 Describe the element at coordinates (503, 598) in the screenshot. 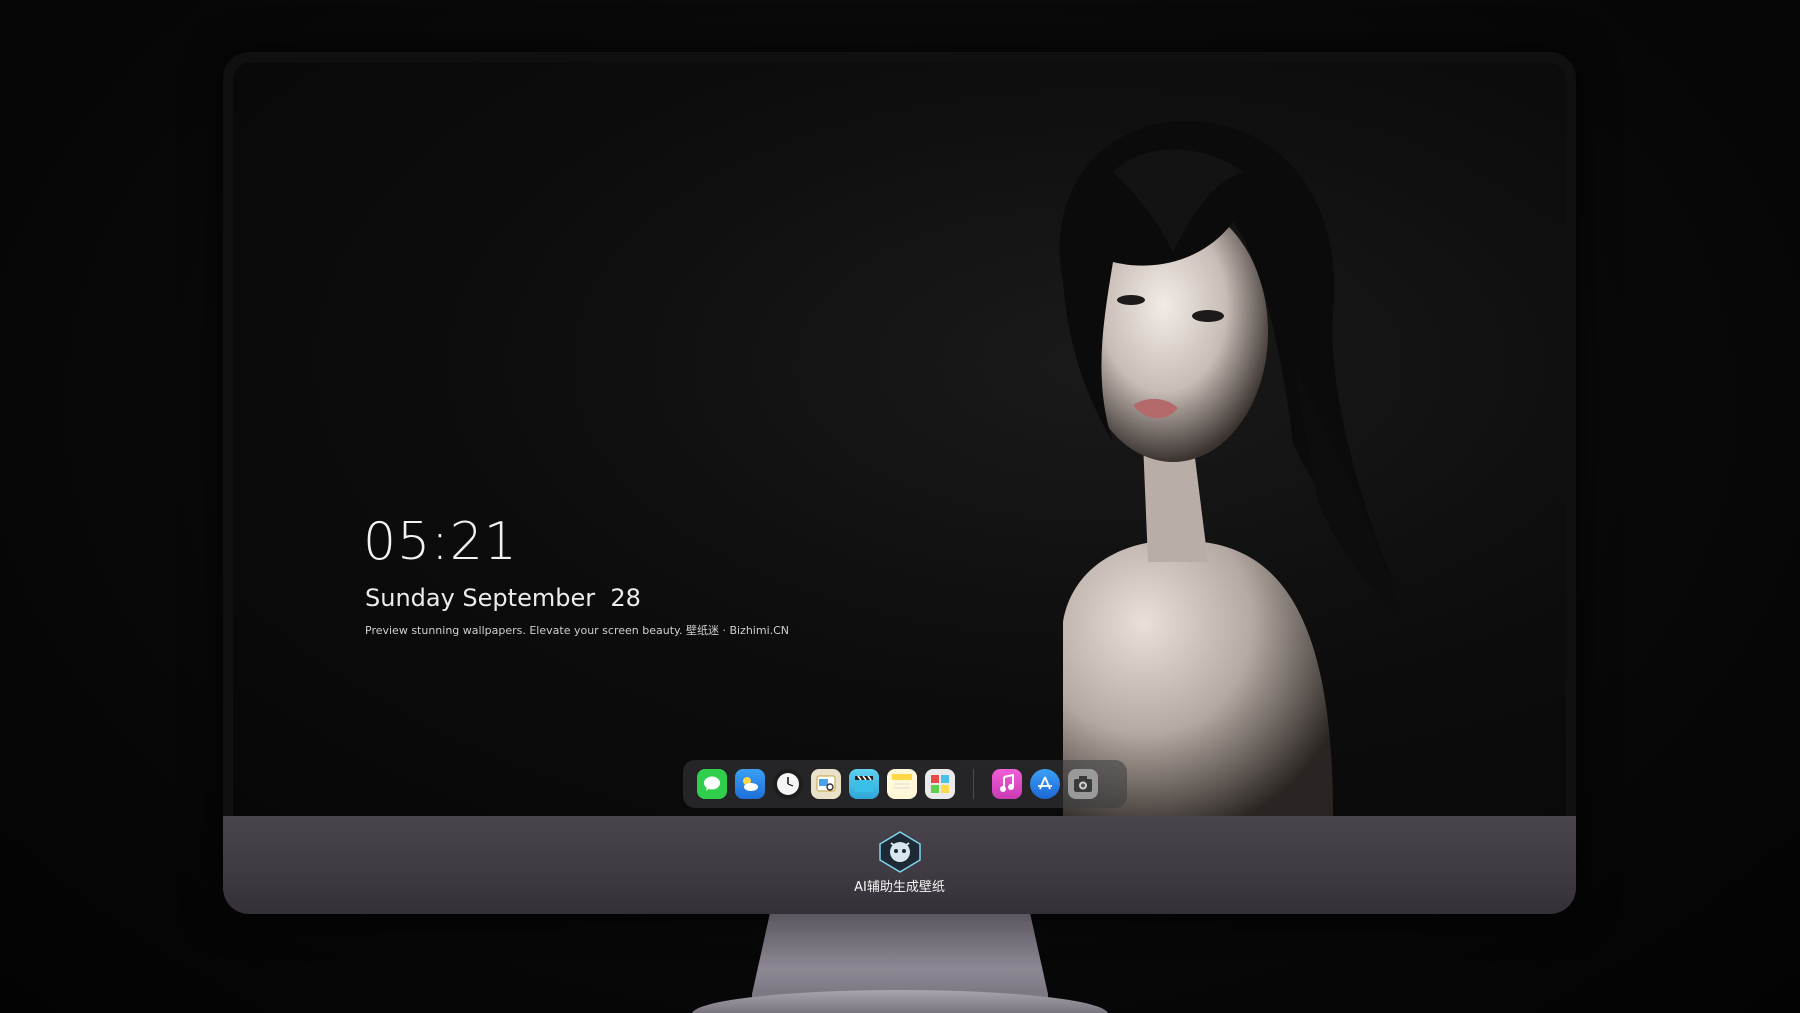

I see `lockscreen-date: Sunday September 28` at that location.